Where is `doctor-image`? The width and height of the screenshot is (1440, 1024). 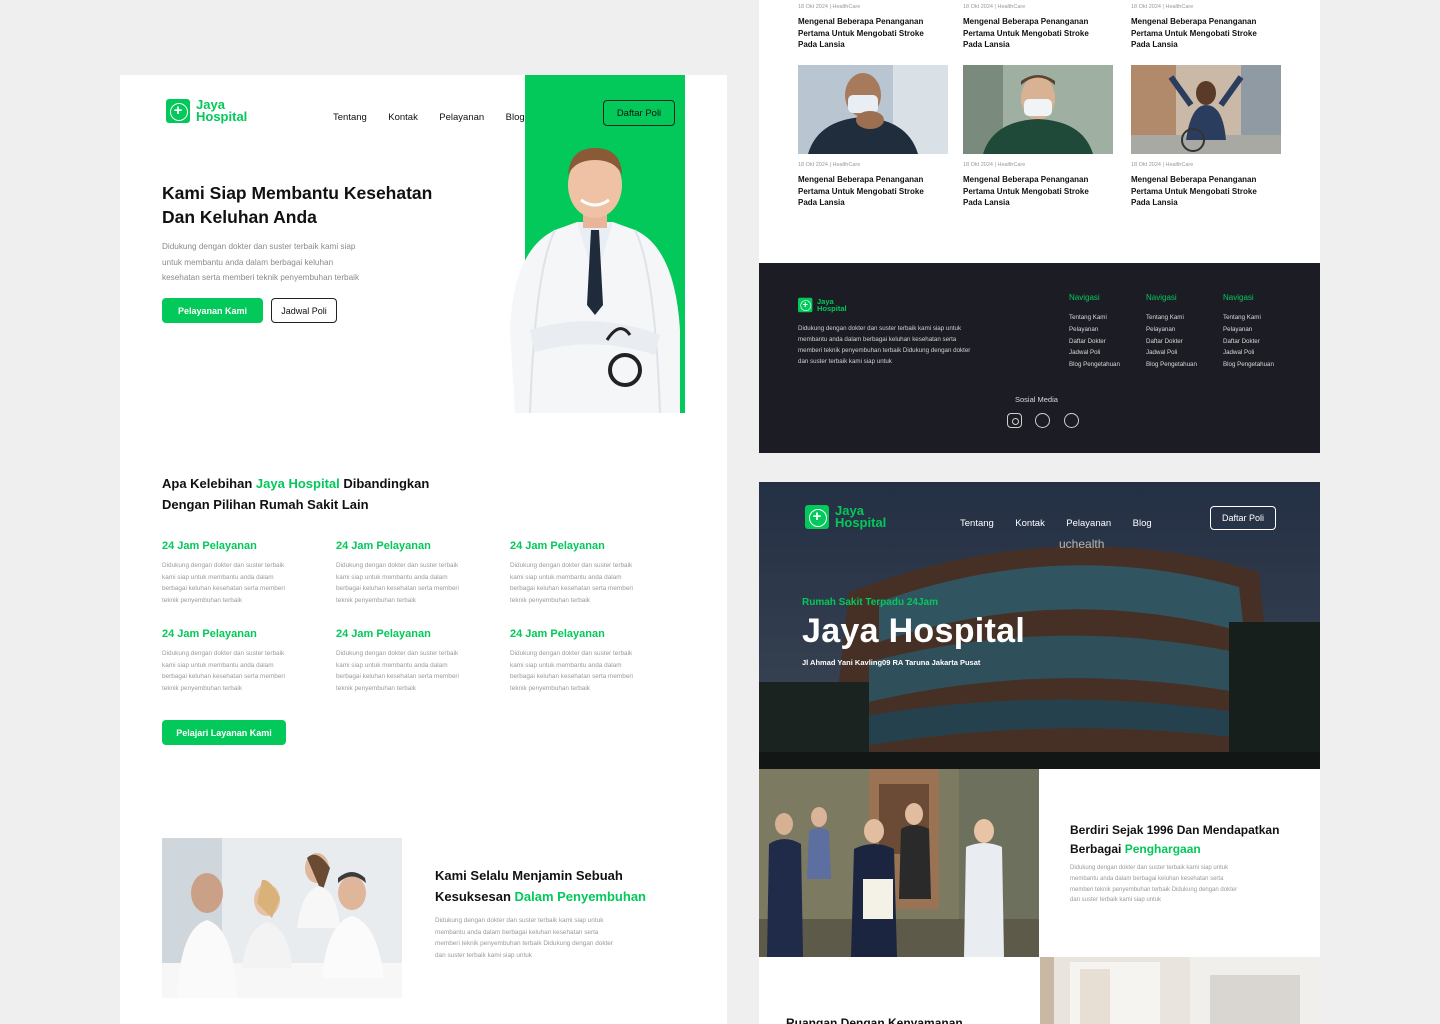
doctor-image is located at coordinates (595, 280).